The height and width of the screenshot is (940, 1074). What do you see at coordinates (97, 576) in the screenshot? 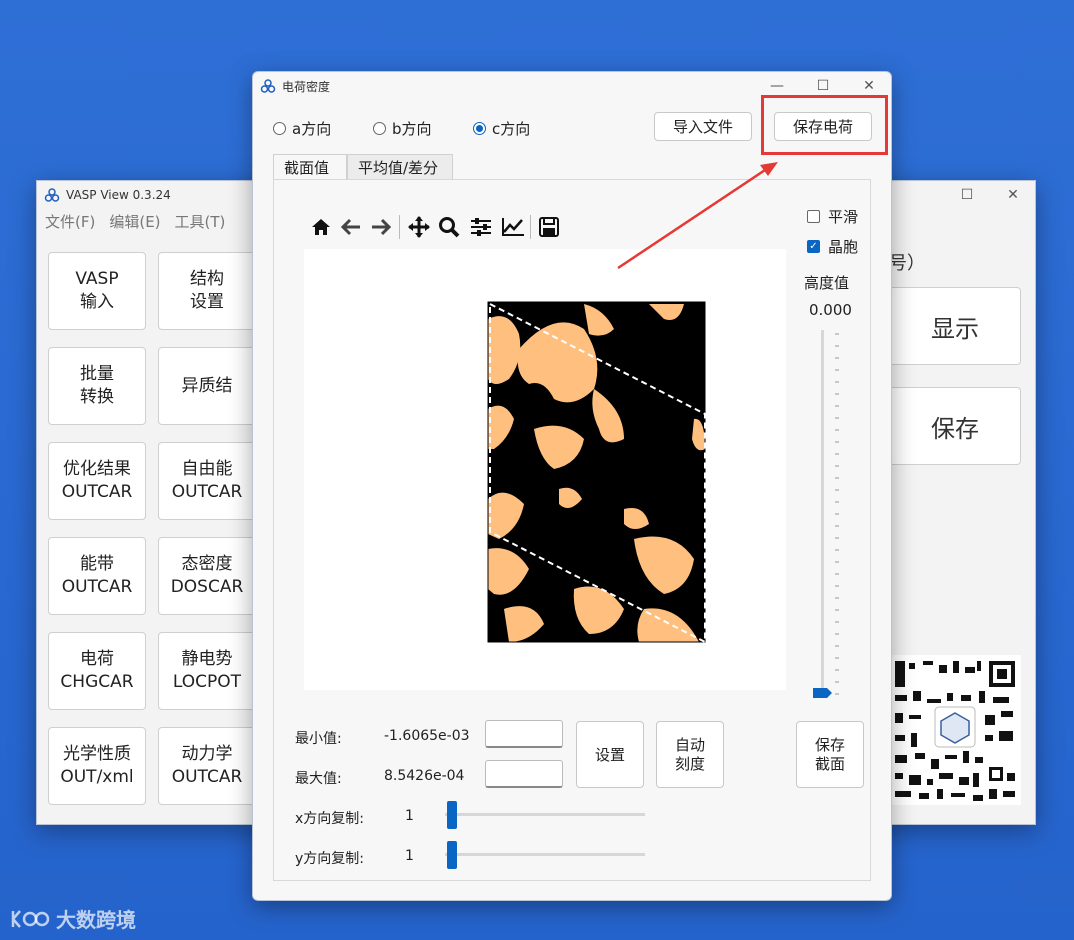
I see `band-button: 能带 OUTCAR` at bounding box center [97, 576].